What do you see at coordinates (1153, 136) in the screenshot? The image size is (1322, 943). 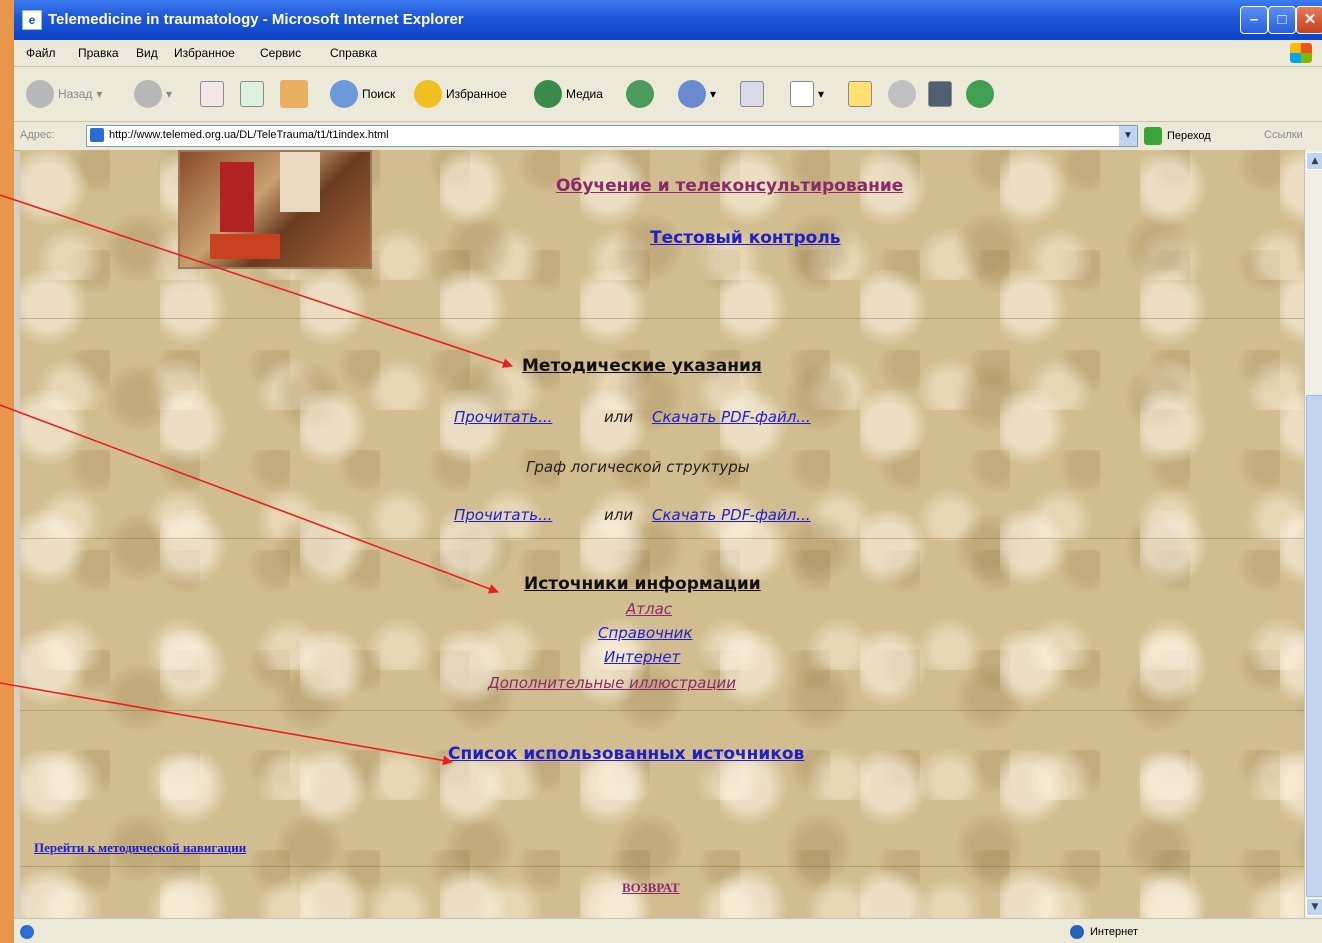 I see `go-arrow-icon` at bounding box center [1153, 136].